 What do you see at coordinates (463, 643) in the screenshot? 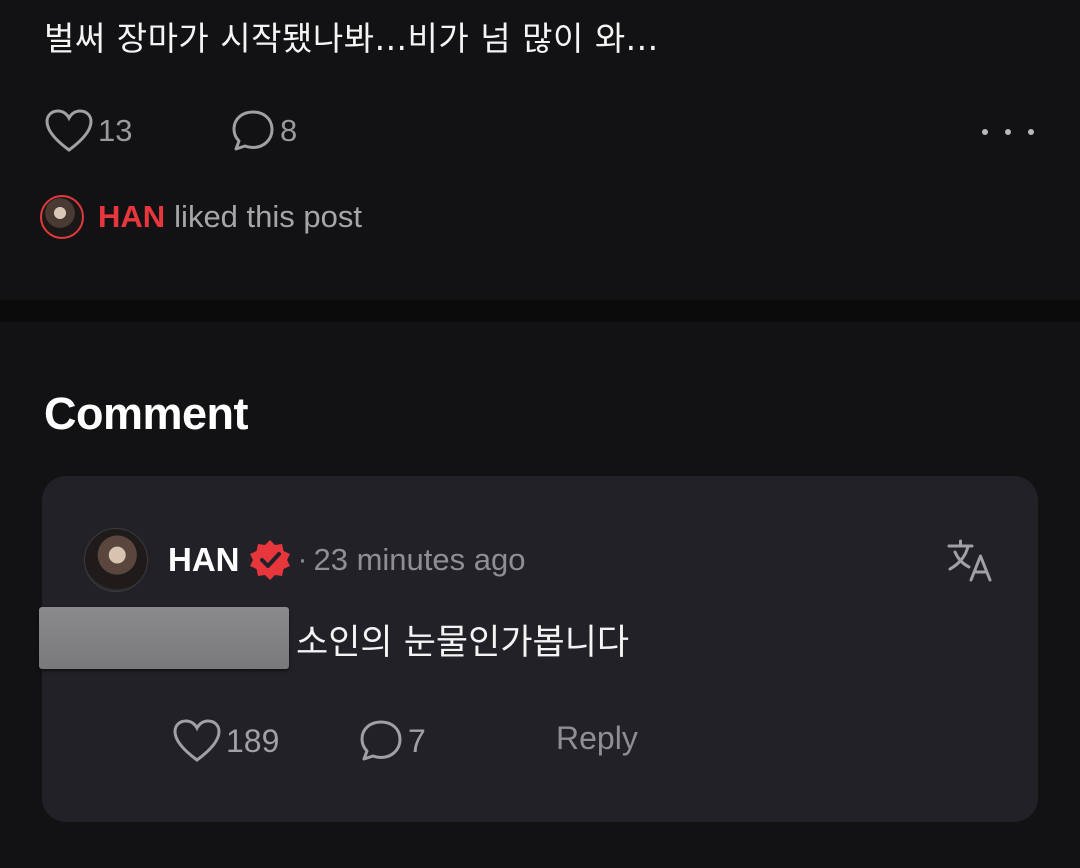
I see `comment-text: 소인의 눈물인가봅니다` at bounding box center [463, 643].